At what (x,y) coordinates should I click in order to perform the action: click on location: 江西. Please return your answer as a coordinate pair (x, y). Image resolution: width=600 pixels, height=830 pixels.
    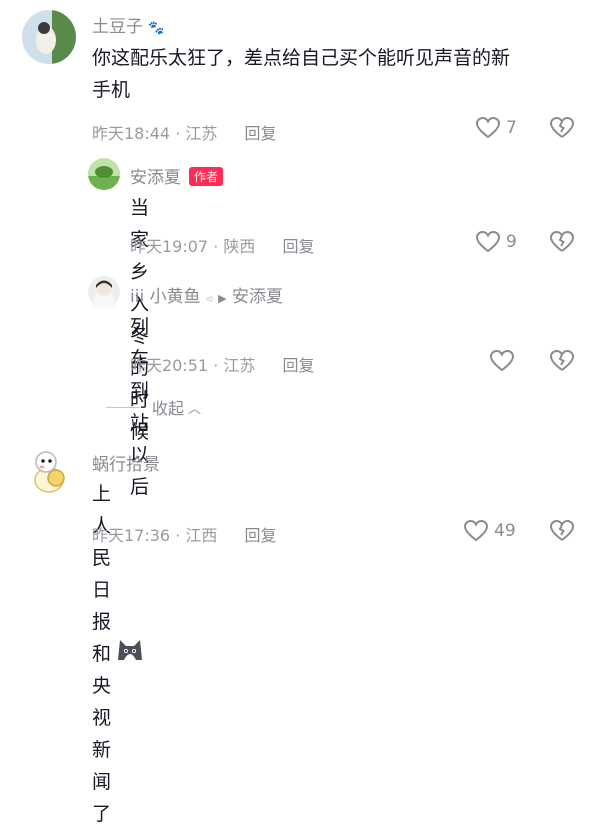
    Looking at the image, I should click on (201, 535).